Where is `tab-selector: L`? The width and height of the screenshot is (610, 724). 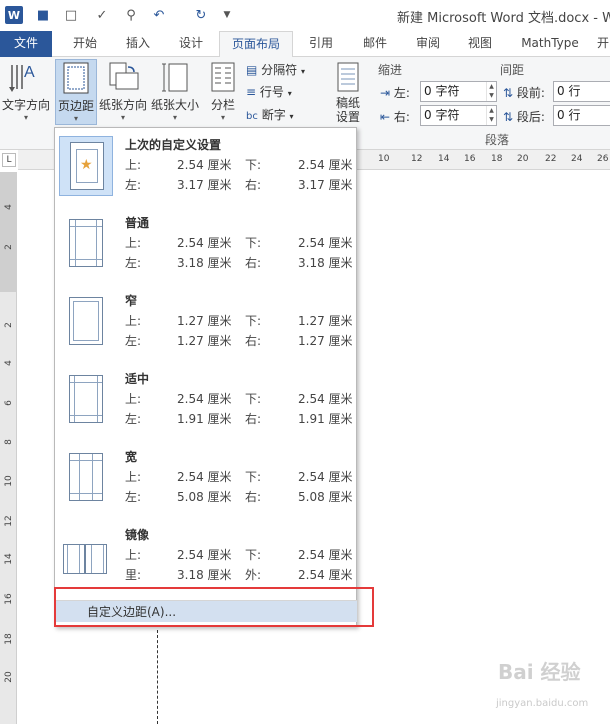
tab-selector: L is located at coordinates (9, 160).